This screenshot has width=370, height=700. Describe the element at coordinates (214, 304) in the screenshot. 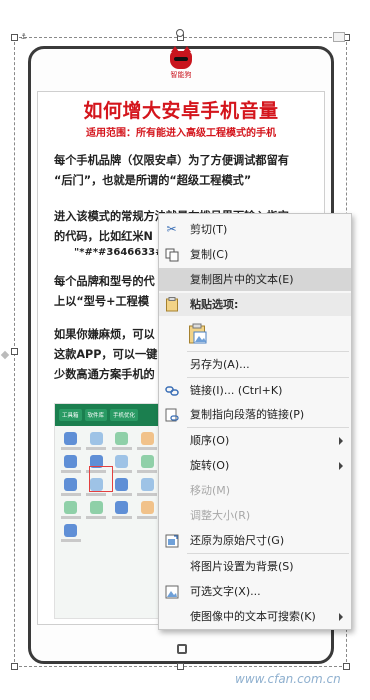

I see `menu-item-label: 粘贴选项:` at that location.